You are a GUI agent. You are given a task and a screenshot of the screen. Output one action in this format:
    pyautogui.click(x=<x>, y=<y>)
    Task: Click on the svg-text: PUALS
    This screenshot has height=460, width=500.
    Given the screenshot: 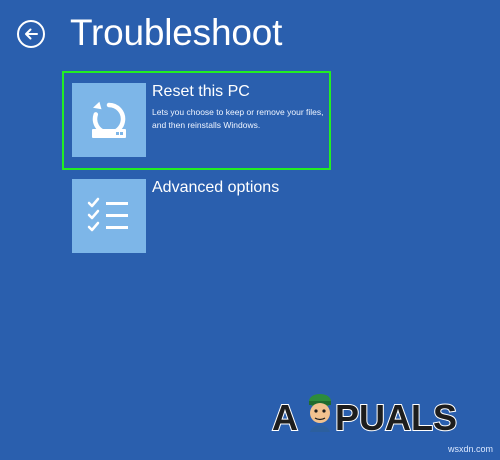 What is the action you would take?
    pyautogui.click(x=396, y=417)
    